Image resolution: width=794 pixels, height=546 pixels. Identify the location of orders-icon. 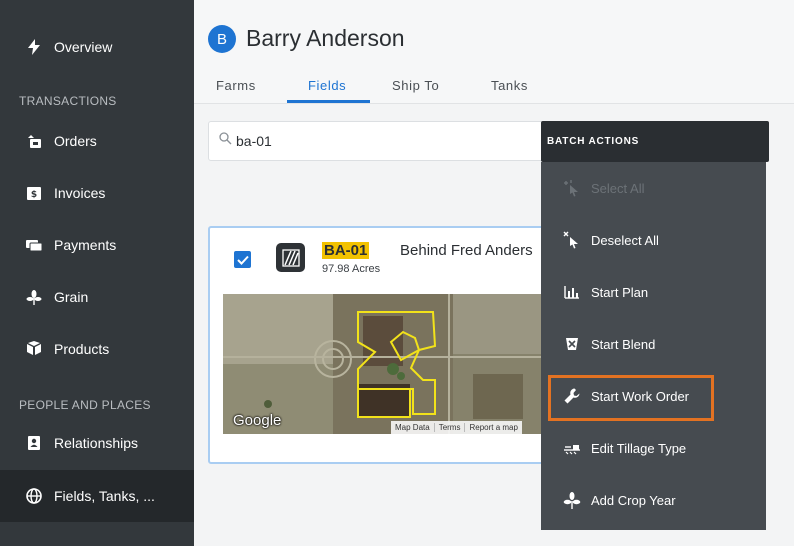
(34, 141).